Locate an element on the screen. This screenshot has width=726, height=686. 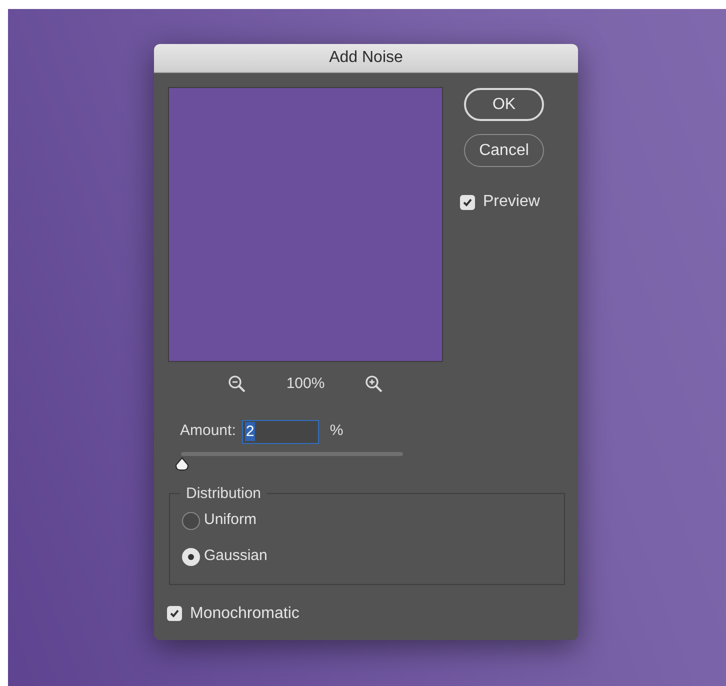
percent-unit: % is located at coordinates (337, 431).